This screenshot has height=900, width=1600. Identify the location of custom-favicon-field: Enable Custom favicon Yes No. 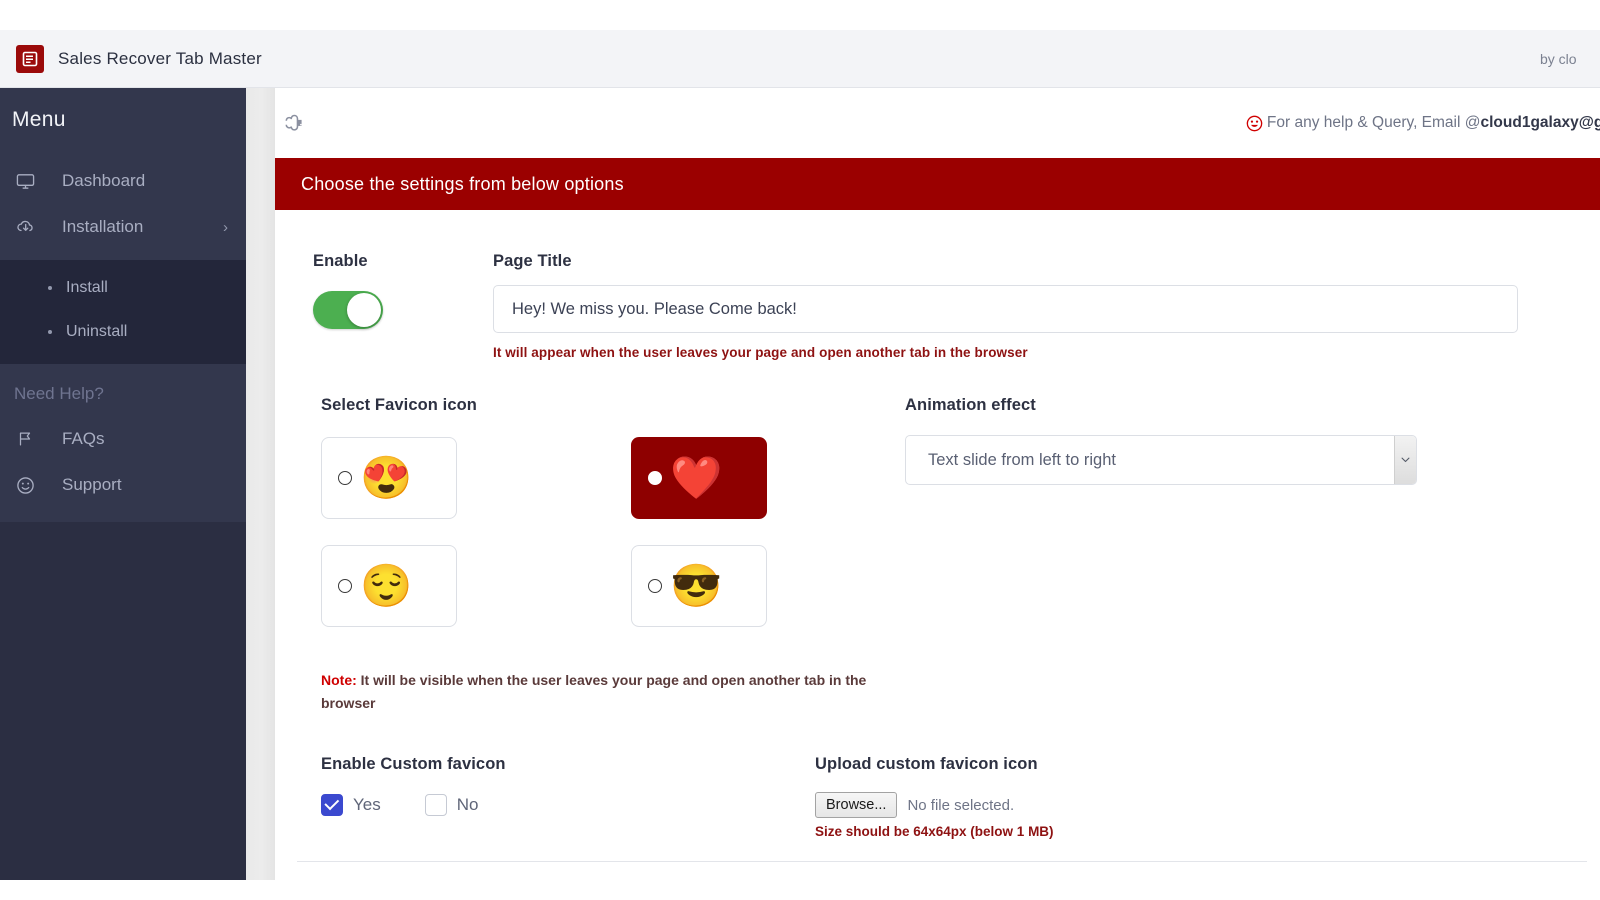
(545, 797).